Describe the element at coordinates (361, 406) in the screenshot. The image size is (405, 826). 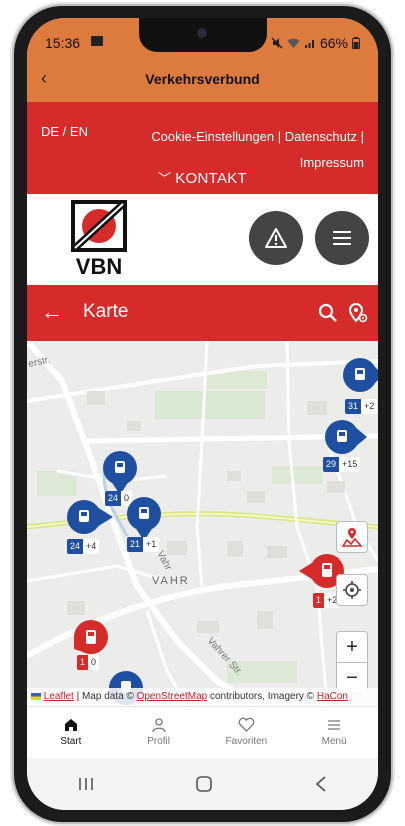
I see `stop-count-badge: 31 +2` at that location.